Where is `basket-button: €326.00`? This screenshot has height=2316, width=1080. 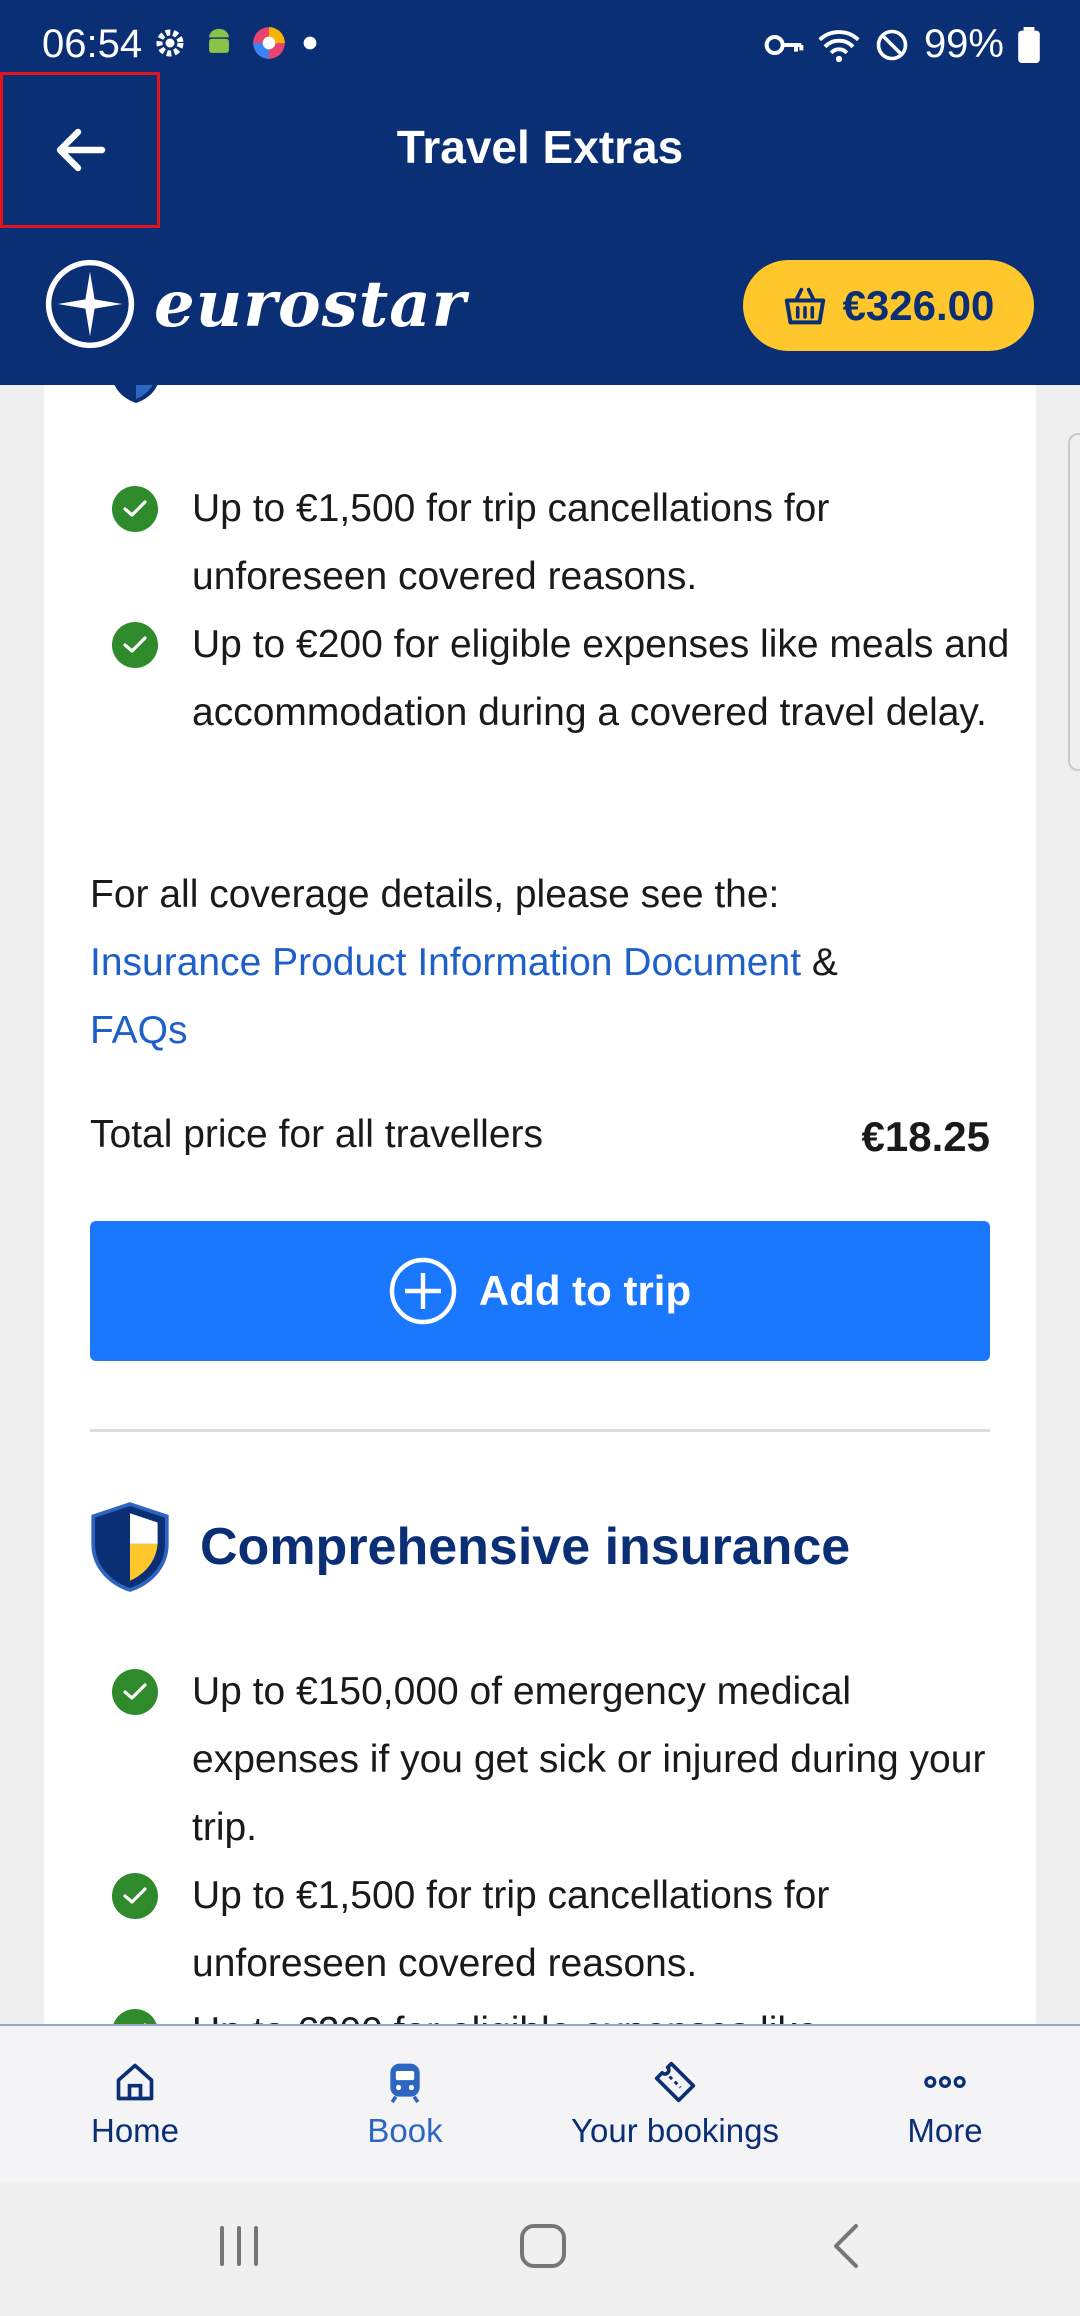 basket-button: €326.00 is located at coordinates (888, 305).